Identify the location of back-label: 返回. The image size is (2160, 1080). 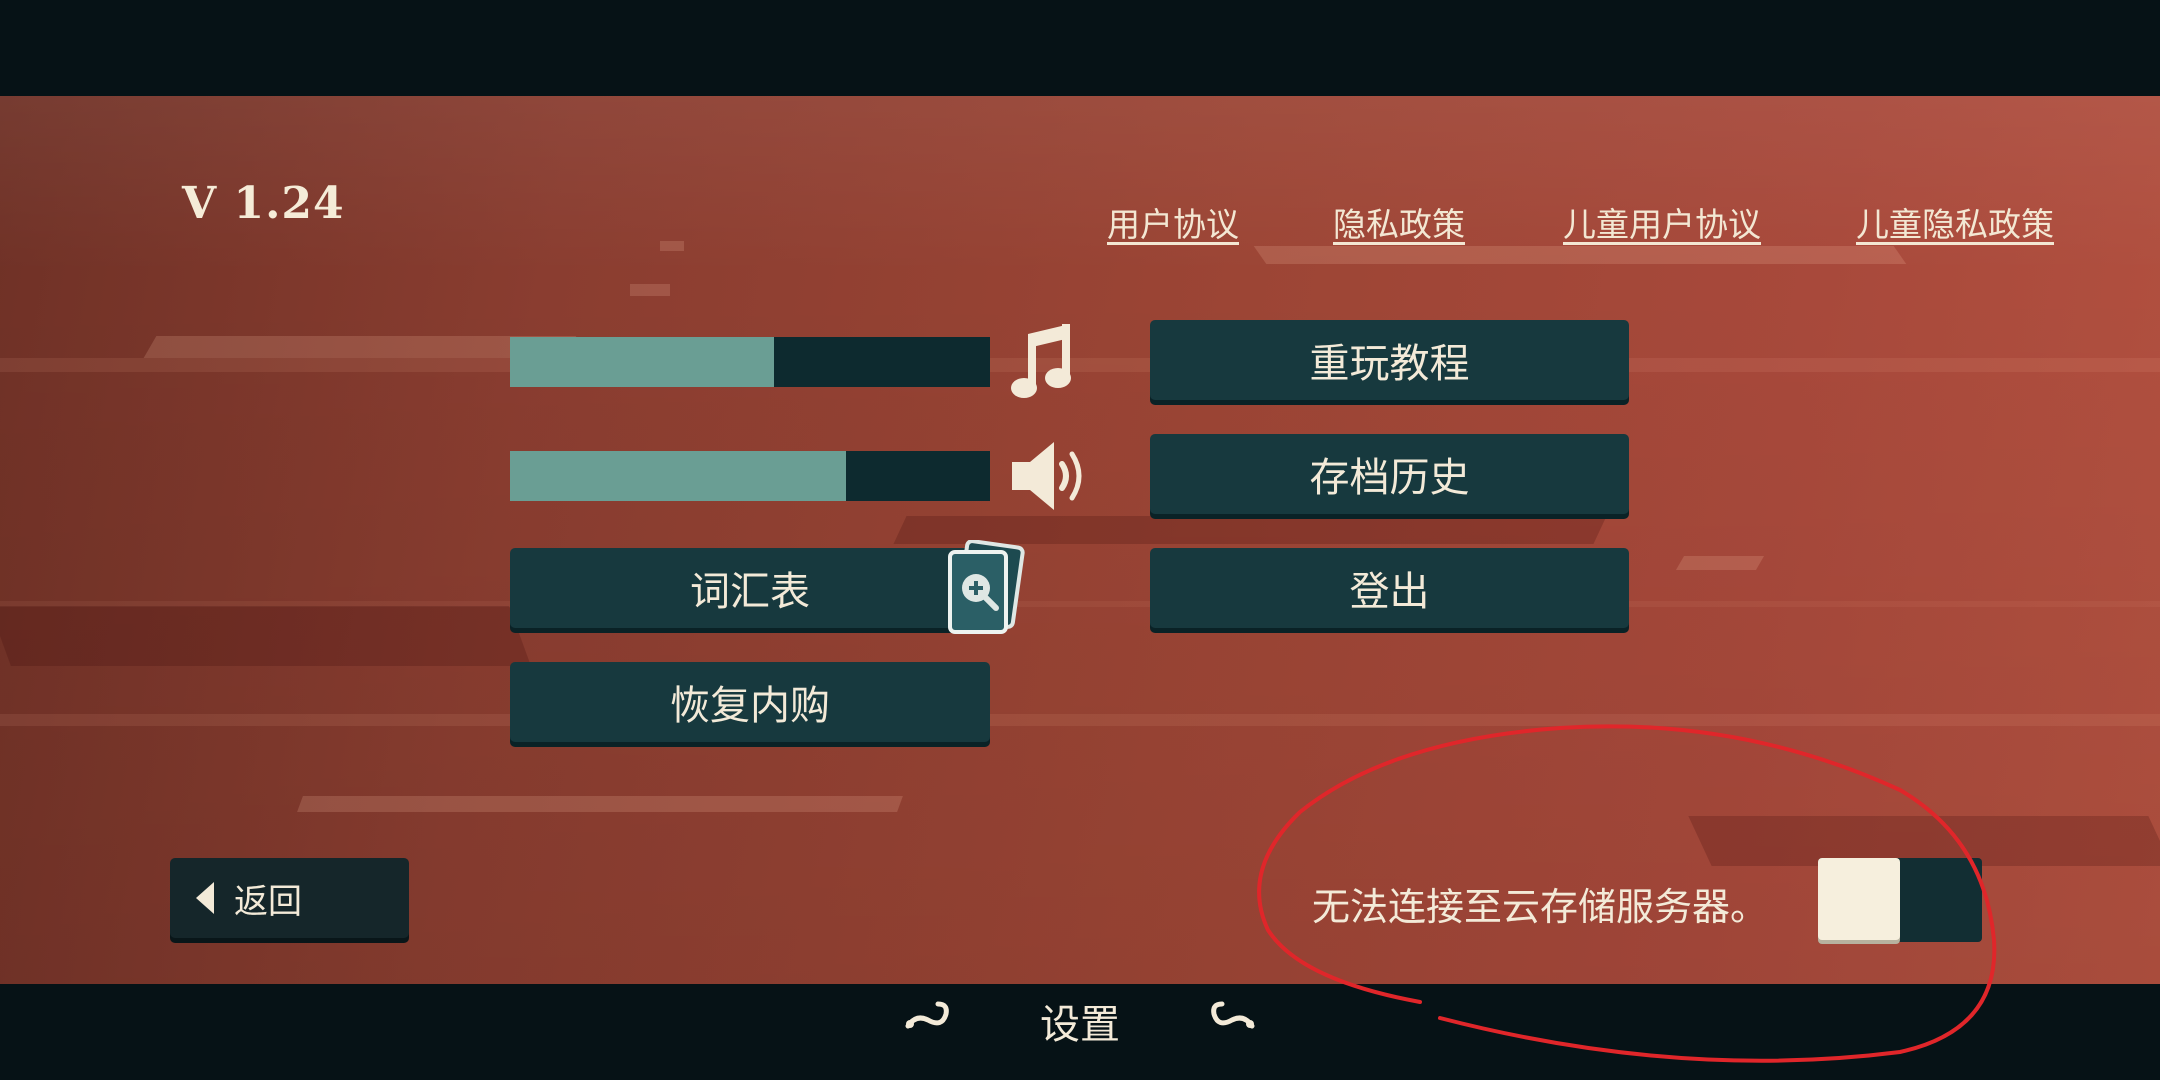
(268, 901).